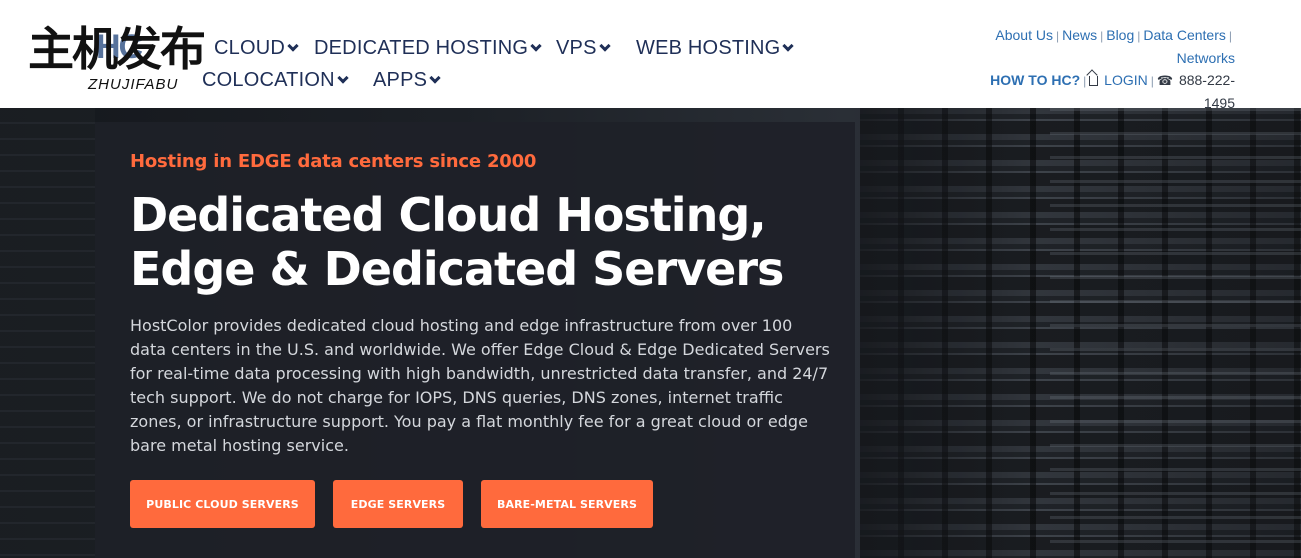  I want to click on edge-servers-button: EDGE SERVERS, so click(398, 504).